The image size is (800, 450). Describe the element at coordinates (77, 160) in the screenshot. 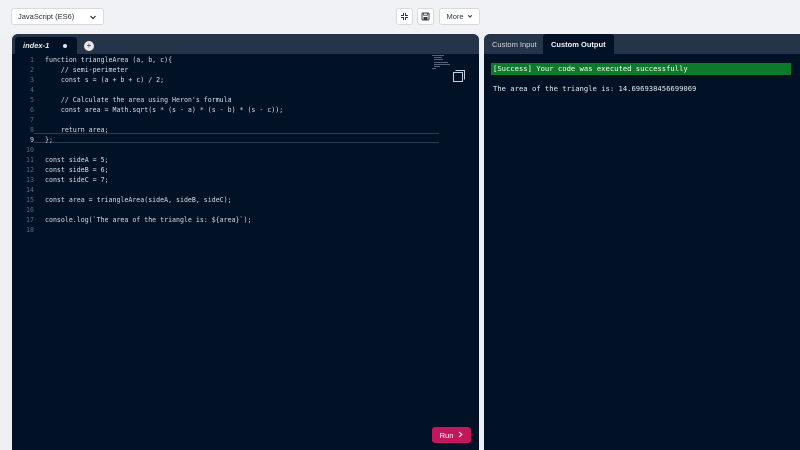

I see `code-line: const sideA = 5;` at that location.